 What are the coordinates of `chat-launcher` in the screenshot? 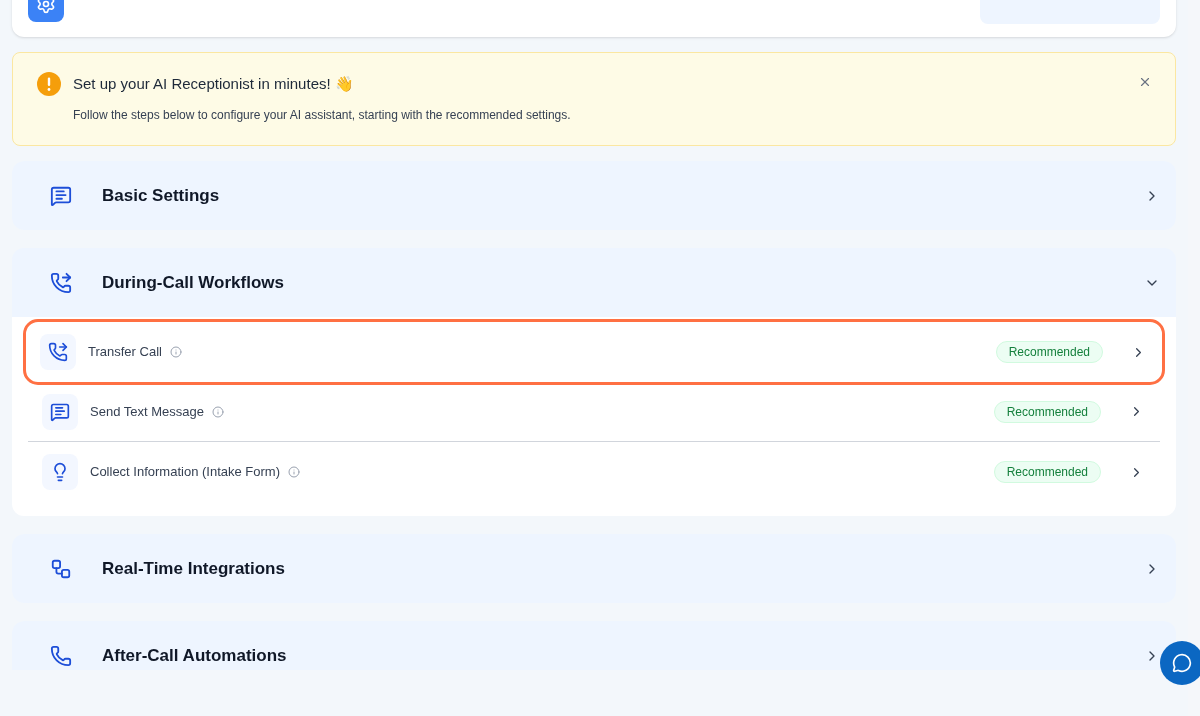 It's located at (1180, 663).